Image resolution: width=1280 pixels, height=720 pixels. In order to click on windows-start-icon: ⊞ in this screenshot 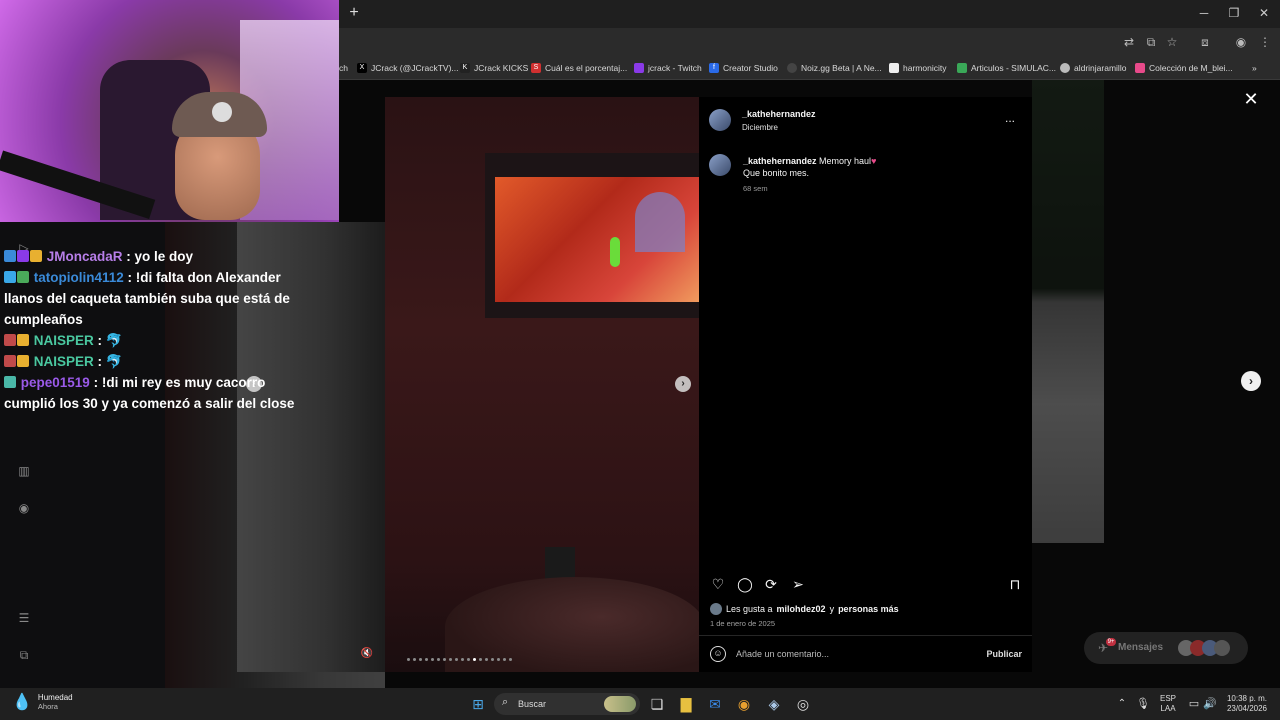, I will do `click(478, 704)`.